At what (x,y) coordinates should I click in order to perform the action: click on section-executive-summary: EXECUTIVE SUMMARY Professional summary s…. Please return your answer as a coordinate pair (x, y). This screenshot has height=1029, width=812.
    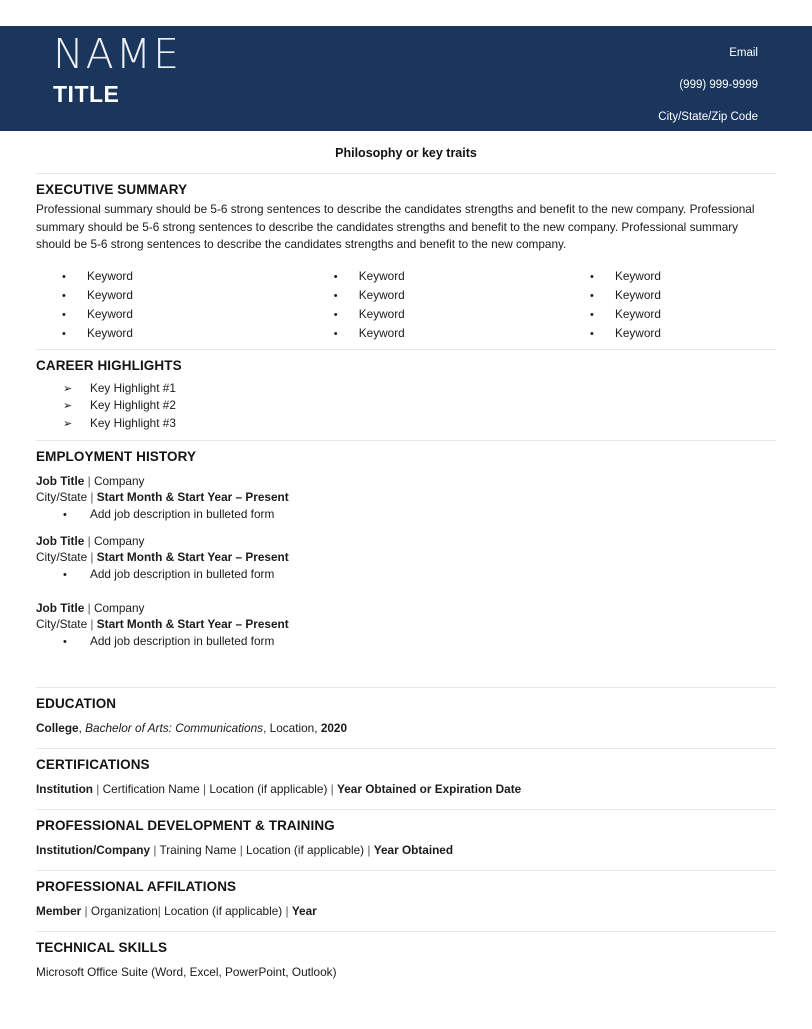
    Looking at the image, I should click on (406, 262).